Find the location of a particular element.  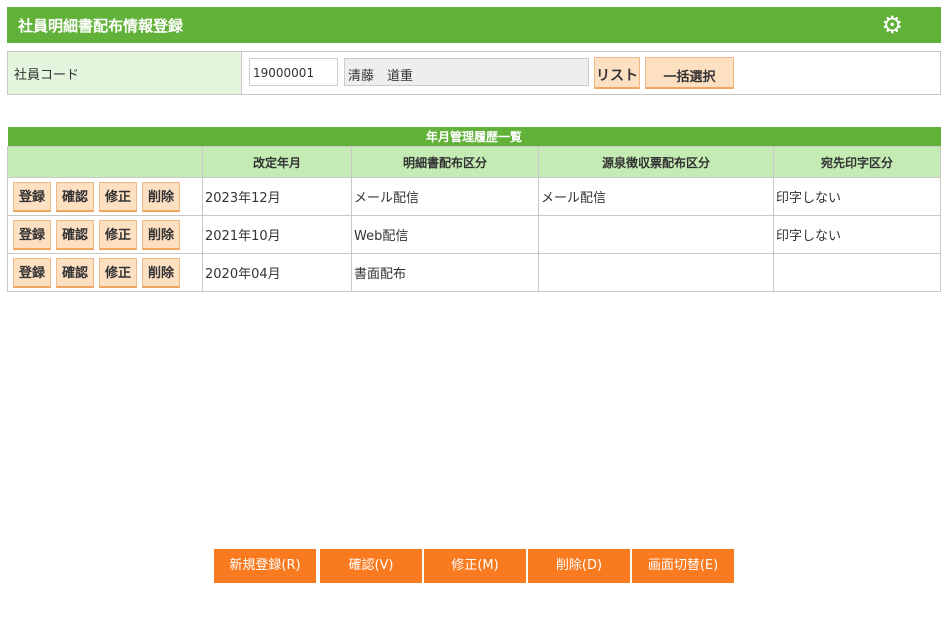

new-register-button: 新規登録(R) is located at coordinates (265, 566).